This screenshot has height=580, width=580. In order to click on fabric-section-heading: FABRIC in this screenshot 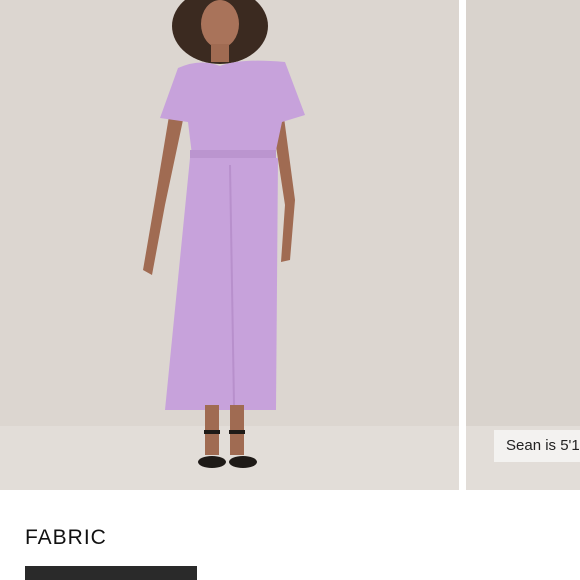, I will do `click(66, 537)`.